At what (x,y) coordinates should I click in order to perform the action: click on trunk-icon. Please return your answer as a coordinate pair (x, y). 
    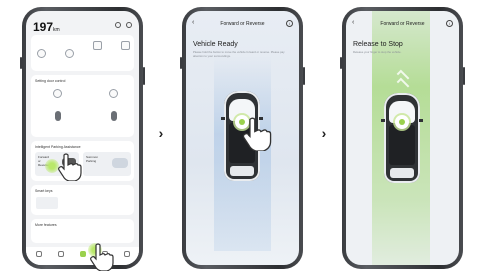
    Looking at the image, I should click on (97, 45).